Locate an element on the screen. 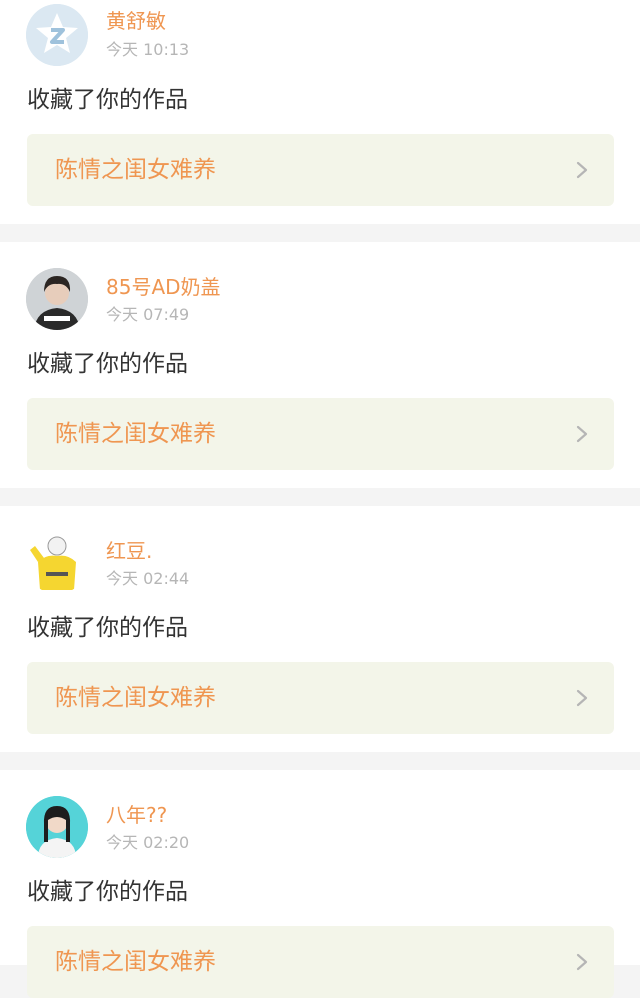  timestamp: 今天 02:20 is located at coordinates (148, 842).